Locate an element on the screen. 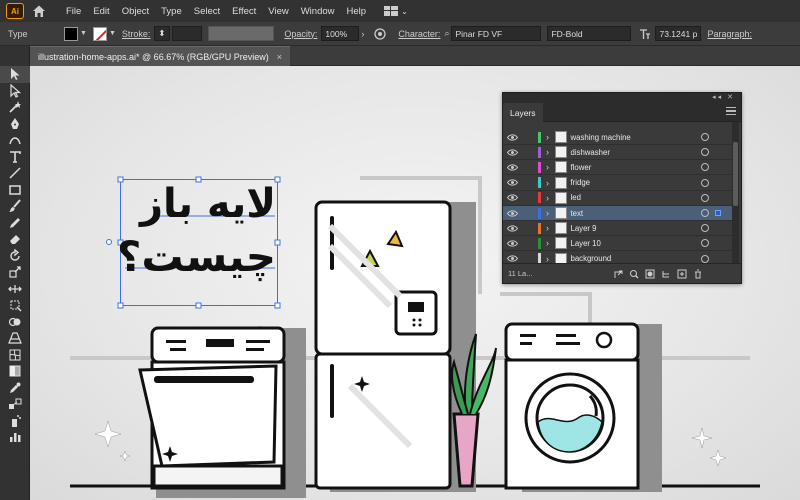  panel-menu-icon is located at coordinates (731, 111).